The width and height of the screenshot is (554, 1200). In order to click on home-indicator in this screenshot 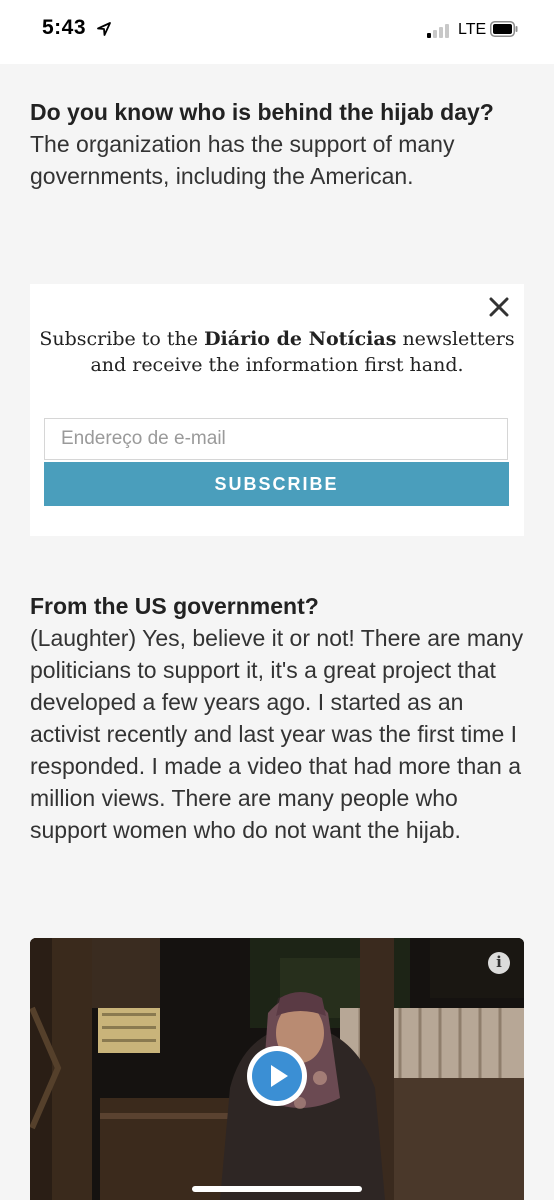, I will do `click(277, 1189)`.